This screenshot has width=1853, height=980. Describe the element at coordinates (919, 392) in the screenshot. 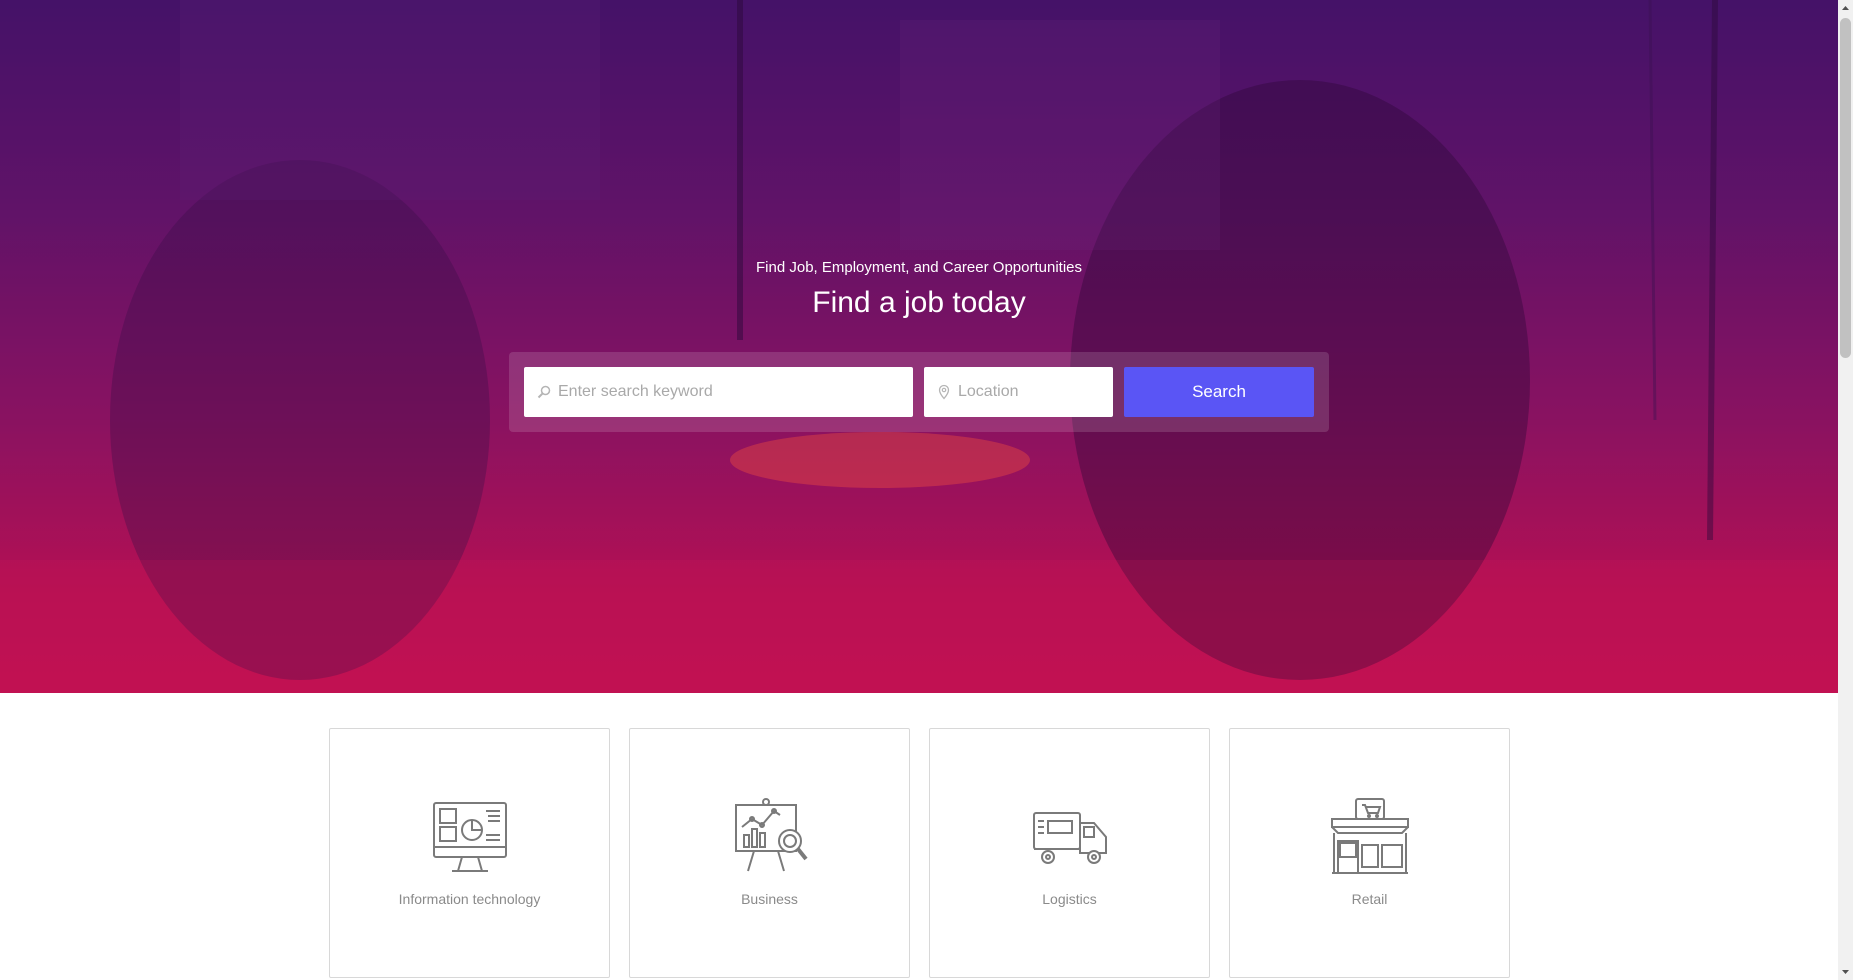

I see `search-panel: Search` at that location.